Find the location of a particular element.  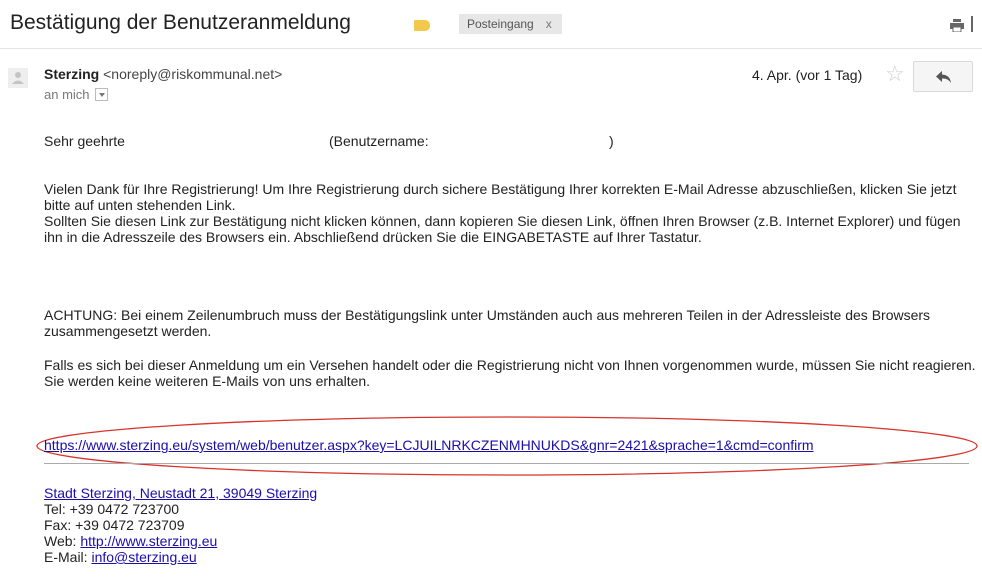

person-avatar-icon is located at coordinates (18, 78).